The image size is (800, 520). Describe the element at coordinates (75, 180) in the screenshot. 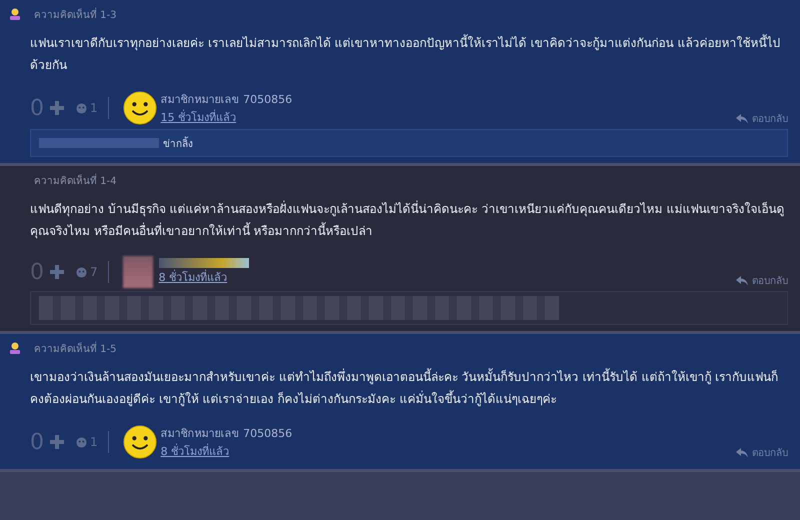

I see `comment-number: ความคิดเห็นที่ 1-4` at that location.